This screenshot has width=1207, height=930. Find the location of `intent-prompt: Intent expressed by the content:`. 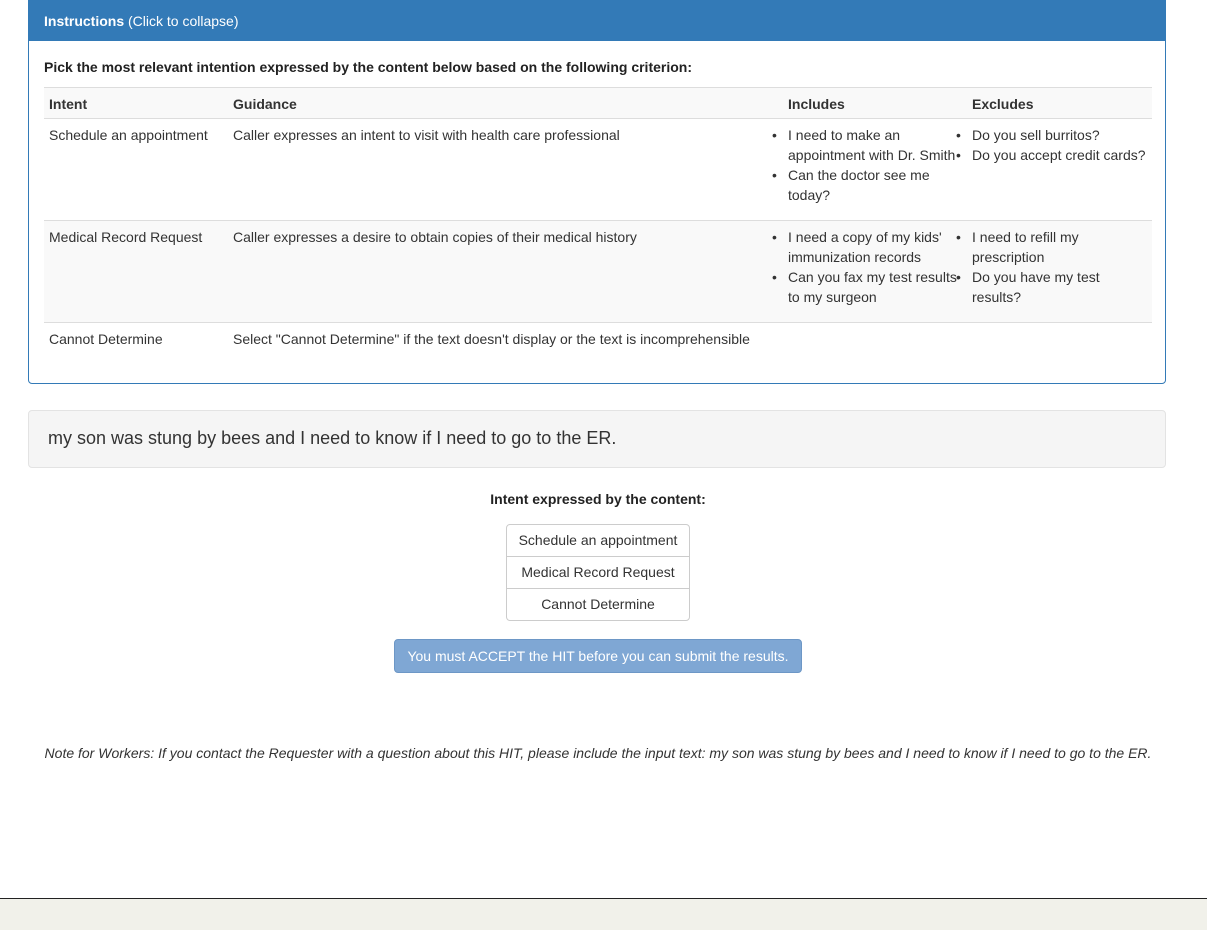

intent-prompt: Intent expressed by the content: is located at coordinates (598, 499).